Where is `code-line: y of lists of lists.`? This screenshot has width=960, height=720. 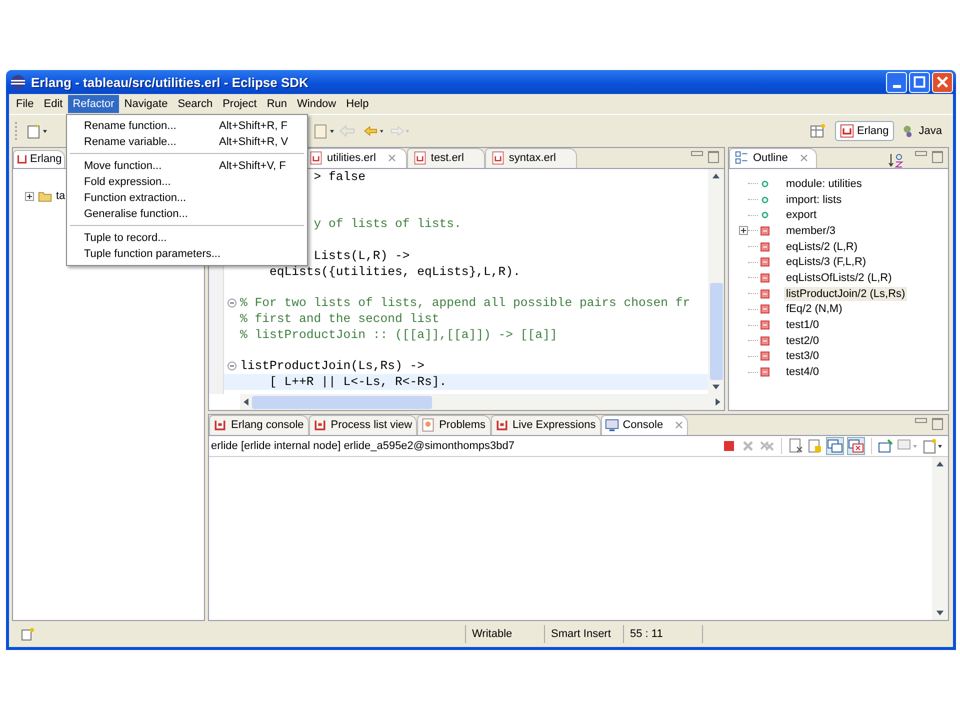 code-line: y of lists of lists. is located at coordinates (387, 224).